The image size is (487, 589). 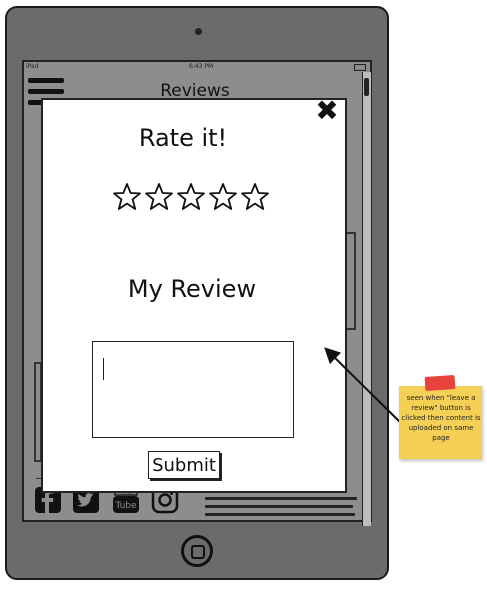 What do you see at coordinates (125, 506) in the screenshot?
I see `svg-text: Tube` at bounding box center [125, 506].